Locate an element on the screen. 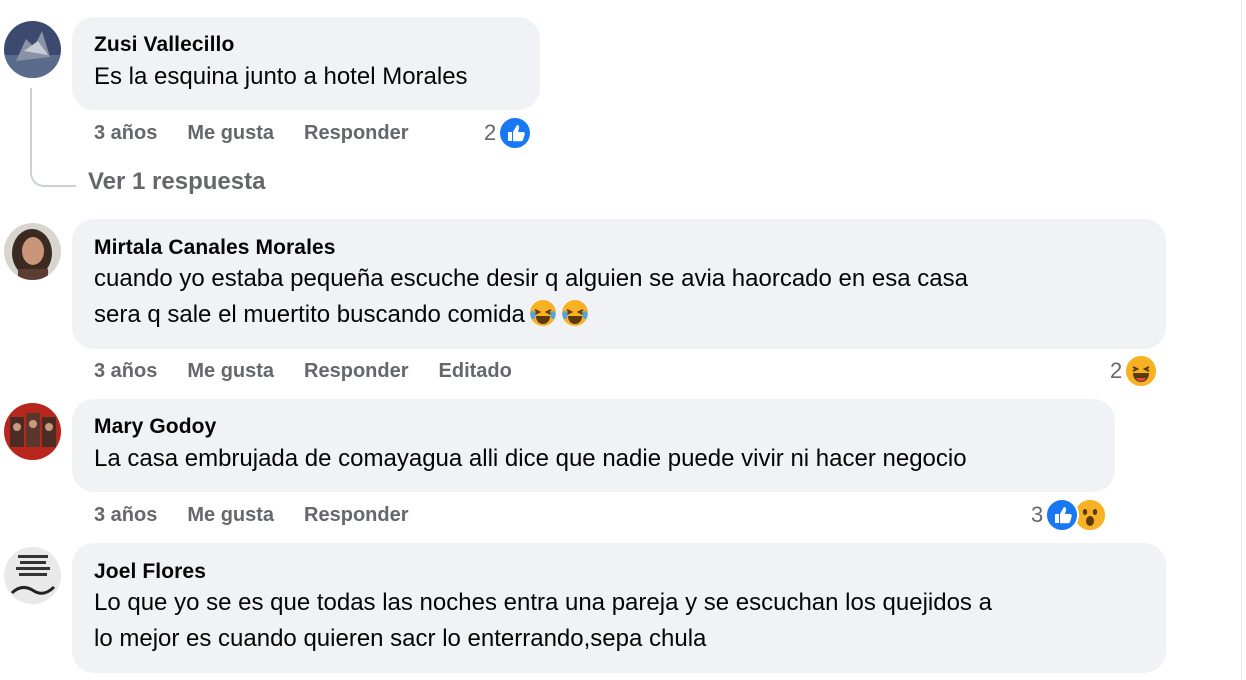 The image size is (1246, 680). reply-thread-line is located at coordinates (53, 137).